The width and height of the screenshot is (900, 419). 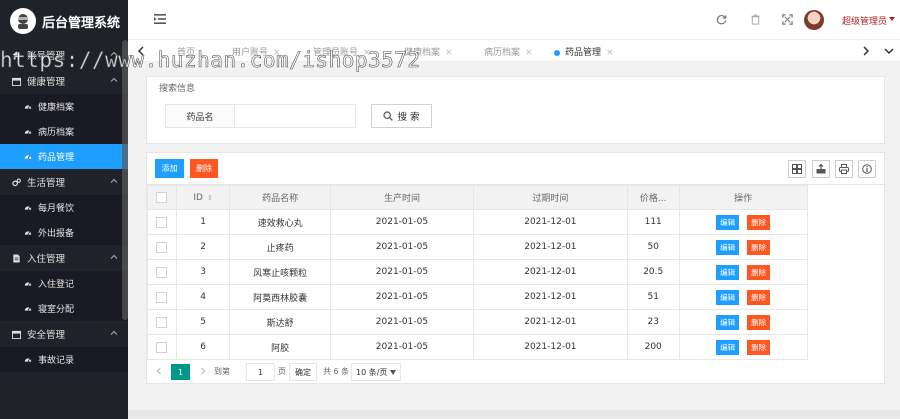 I want to click on info-button, so click(x=867, y=169).